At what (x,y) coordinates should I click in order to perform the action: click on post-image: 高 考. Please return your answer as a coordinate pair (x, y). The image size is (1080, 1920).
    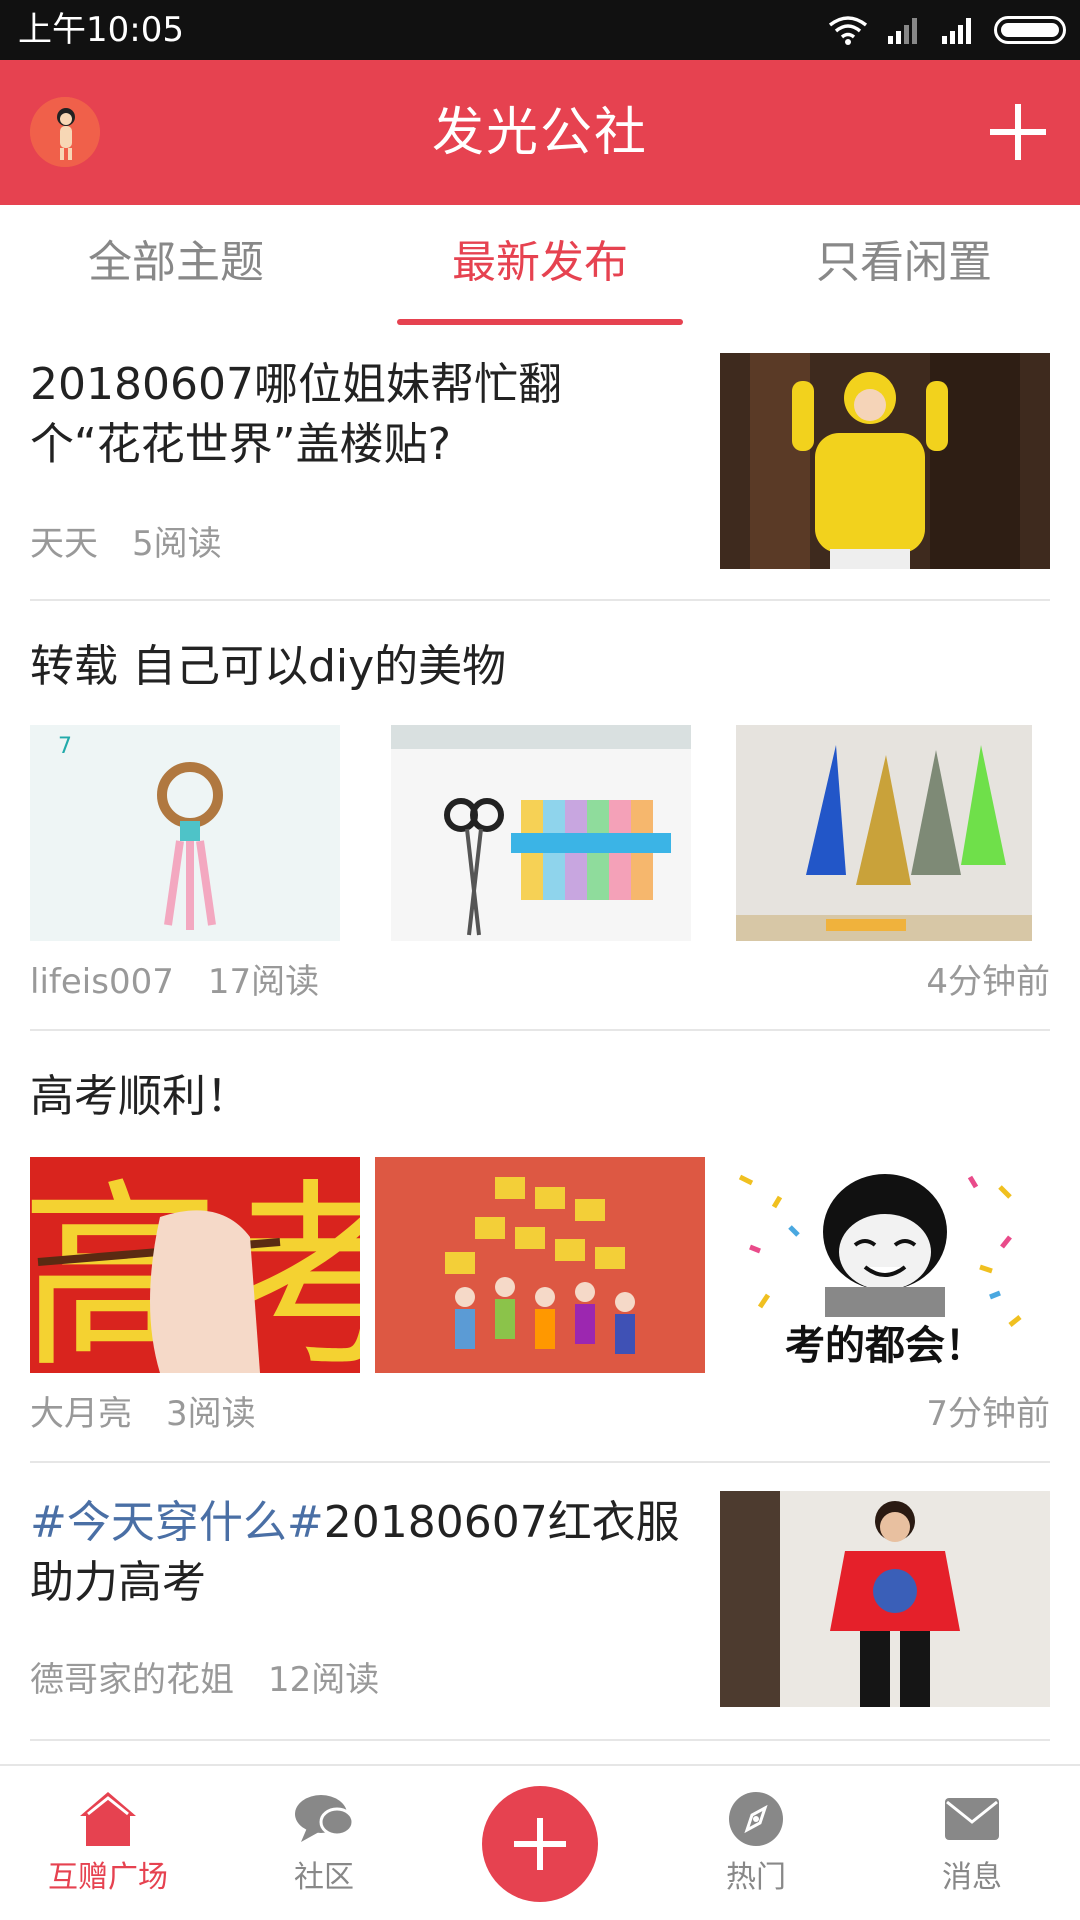
    Looking at the image, I should click on (195, 1265).